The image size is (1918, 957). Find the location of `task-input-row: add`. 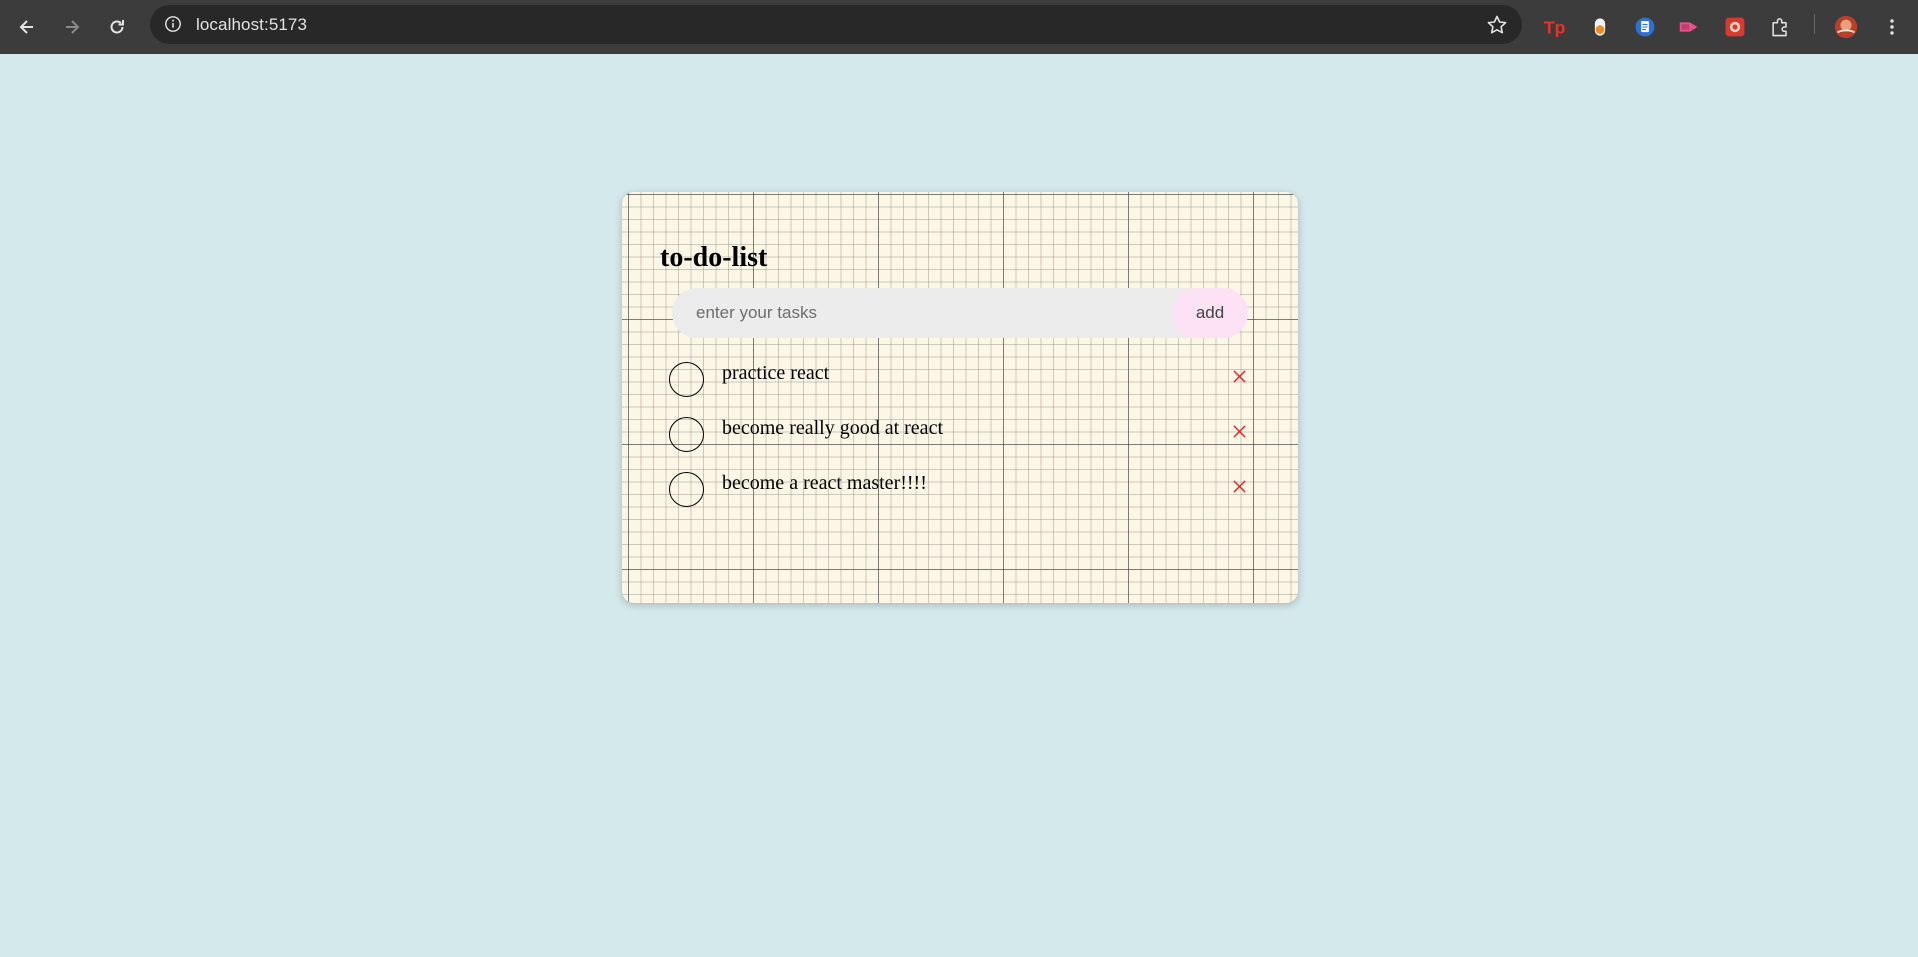

task-input-row: add is located at coordinates (960, 313).